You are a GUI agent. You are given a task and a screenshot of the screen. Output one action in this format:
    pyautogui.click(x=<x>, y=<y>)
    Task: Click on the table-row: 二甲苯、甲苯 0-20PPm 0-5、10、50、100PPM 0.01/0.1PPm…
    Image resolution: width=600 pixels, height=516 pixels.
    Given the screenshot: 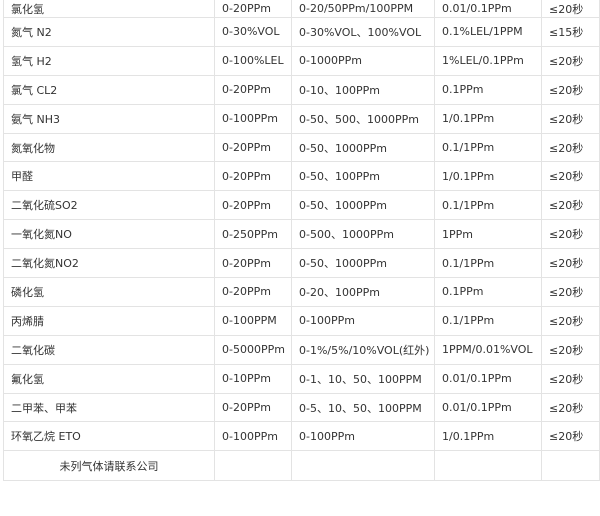 What is the action you would take?
    pyautogui.click(x=301, y=408)
    